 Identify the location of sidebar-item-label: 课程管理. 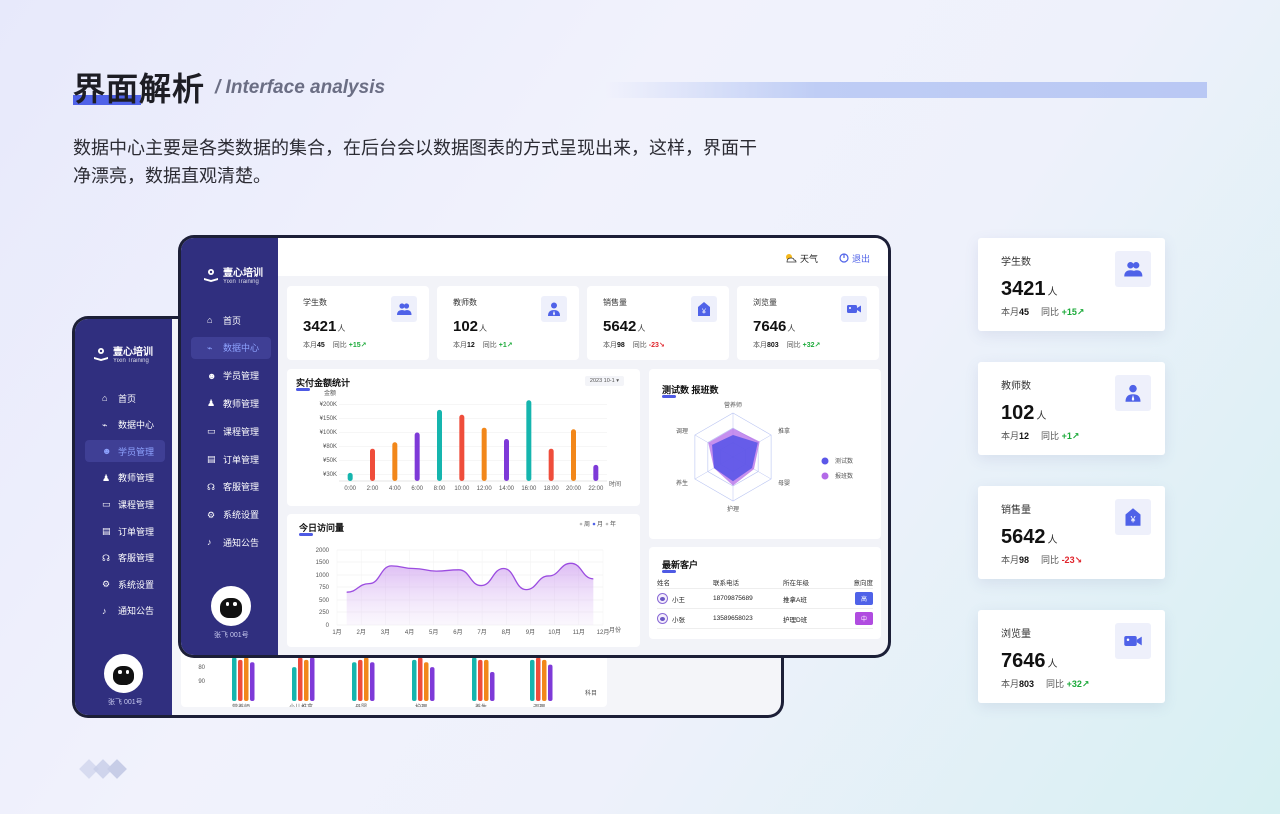
(136, 504).